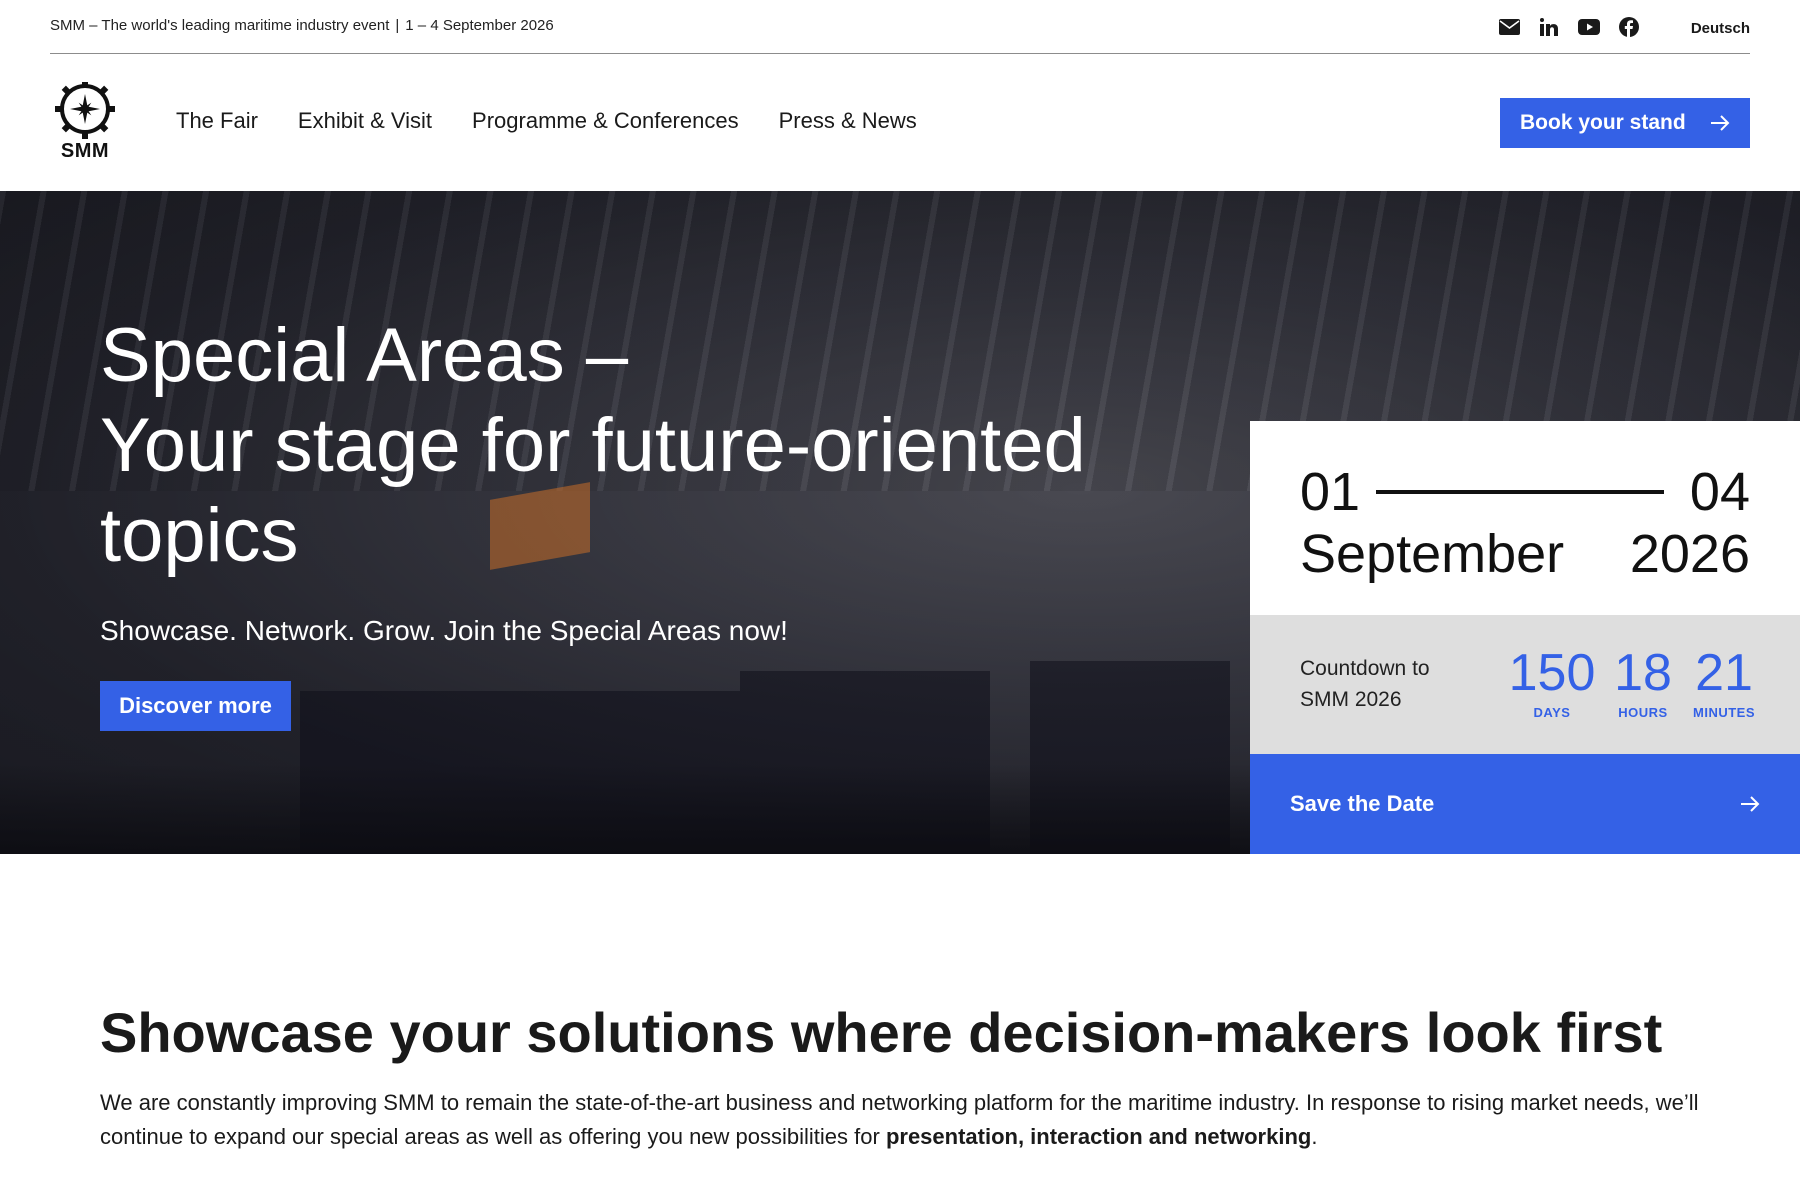  I want to click on event-dates: 01 04 September 2026, so click(1525, 518).